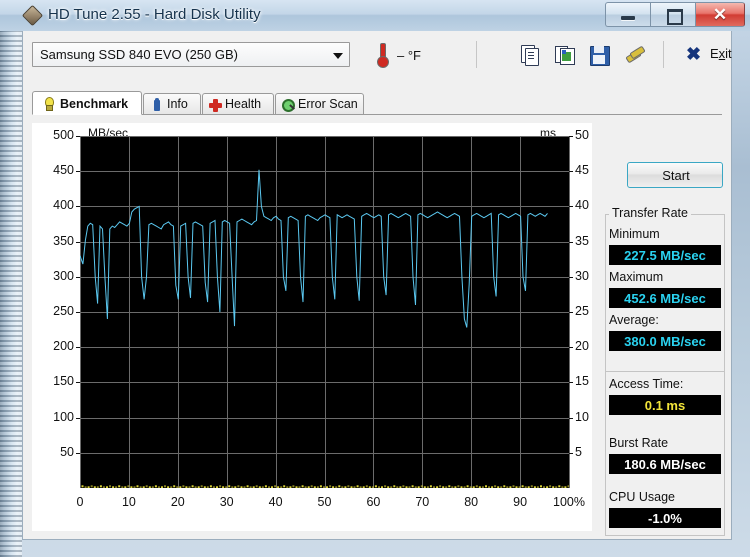 This screenshot has height=557, width=750. I want to click on cpu-usage-label: CPU Usage, so click(642, 497).